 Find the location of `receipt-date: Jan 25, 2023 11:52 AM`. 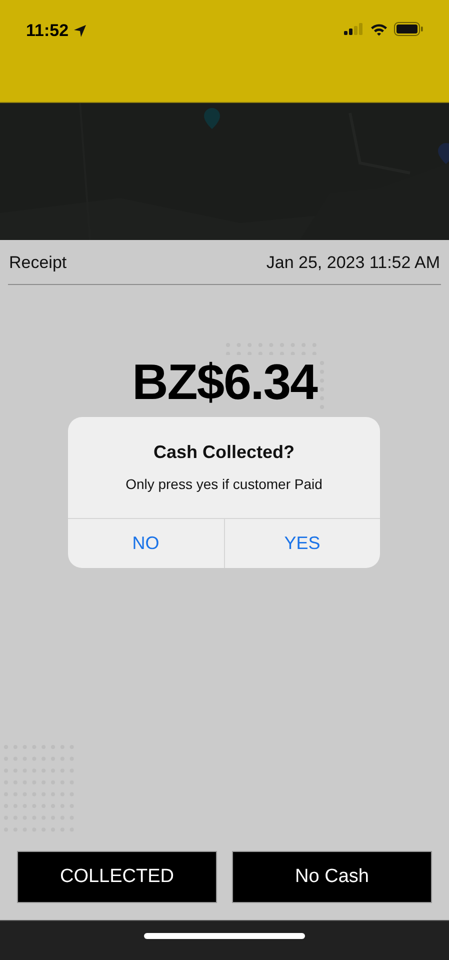

receipt-date: Jan 25, 2023 11:52 AM is located at coordinates (353, 263).